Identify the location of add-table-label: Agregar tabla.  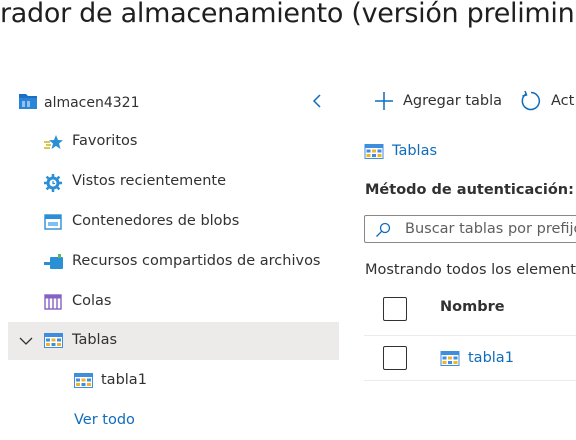
(453, 101).